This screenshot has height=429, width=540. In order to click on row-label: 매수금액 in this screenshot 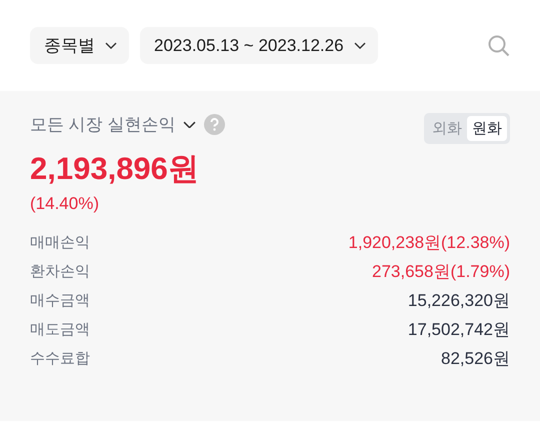, I will do `click(60, 300)`.